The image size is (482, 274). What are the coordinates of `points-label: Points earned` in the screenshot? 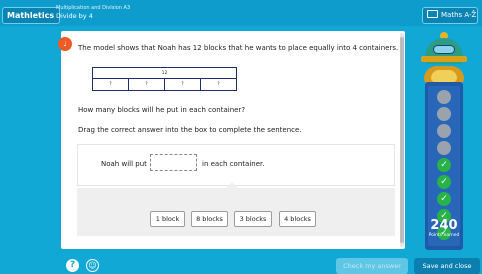 It's located at (444, 235).